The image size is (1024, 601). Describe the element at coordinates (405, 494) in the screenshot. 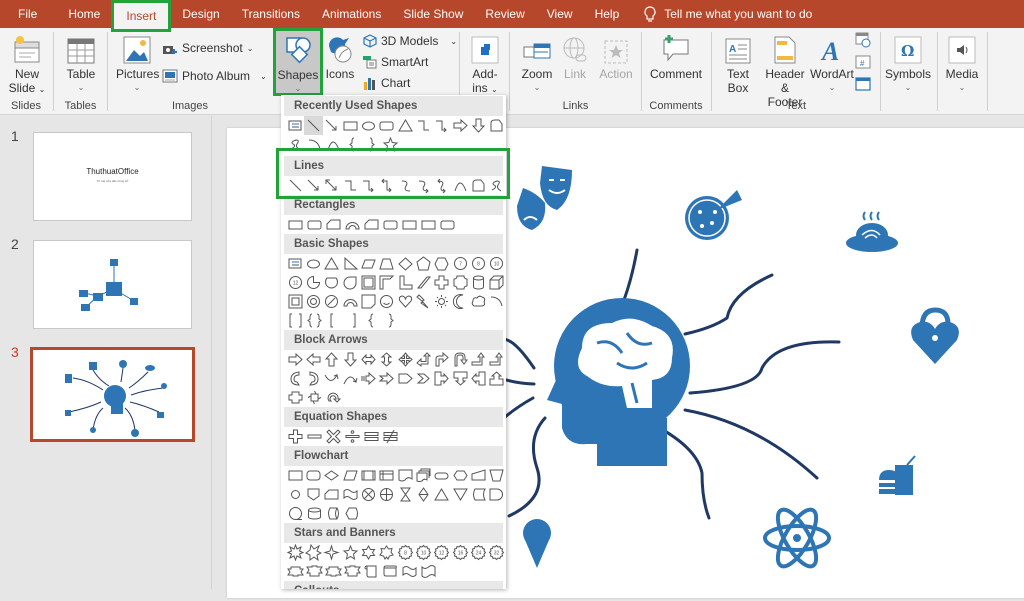

I see `shape-fcol-icon` at that location.